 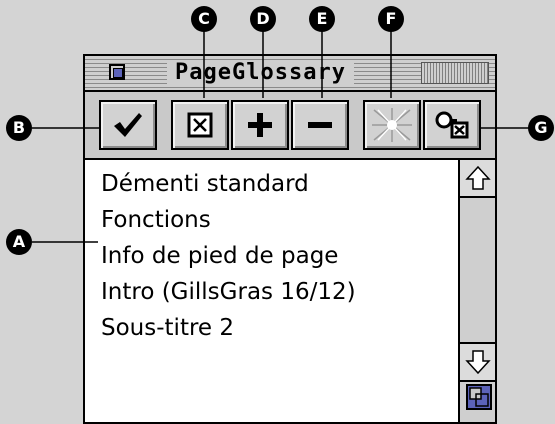 I want to click on checkmark-icon, so click(x=128, y=125).